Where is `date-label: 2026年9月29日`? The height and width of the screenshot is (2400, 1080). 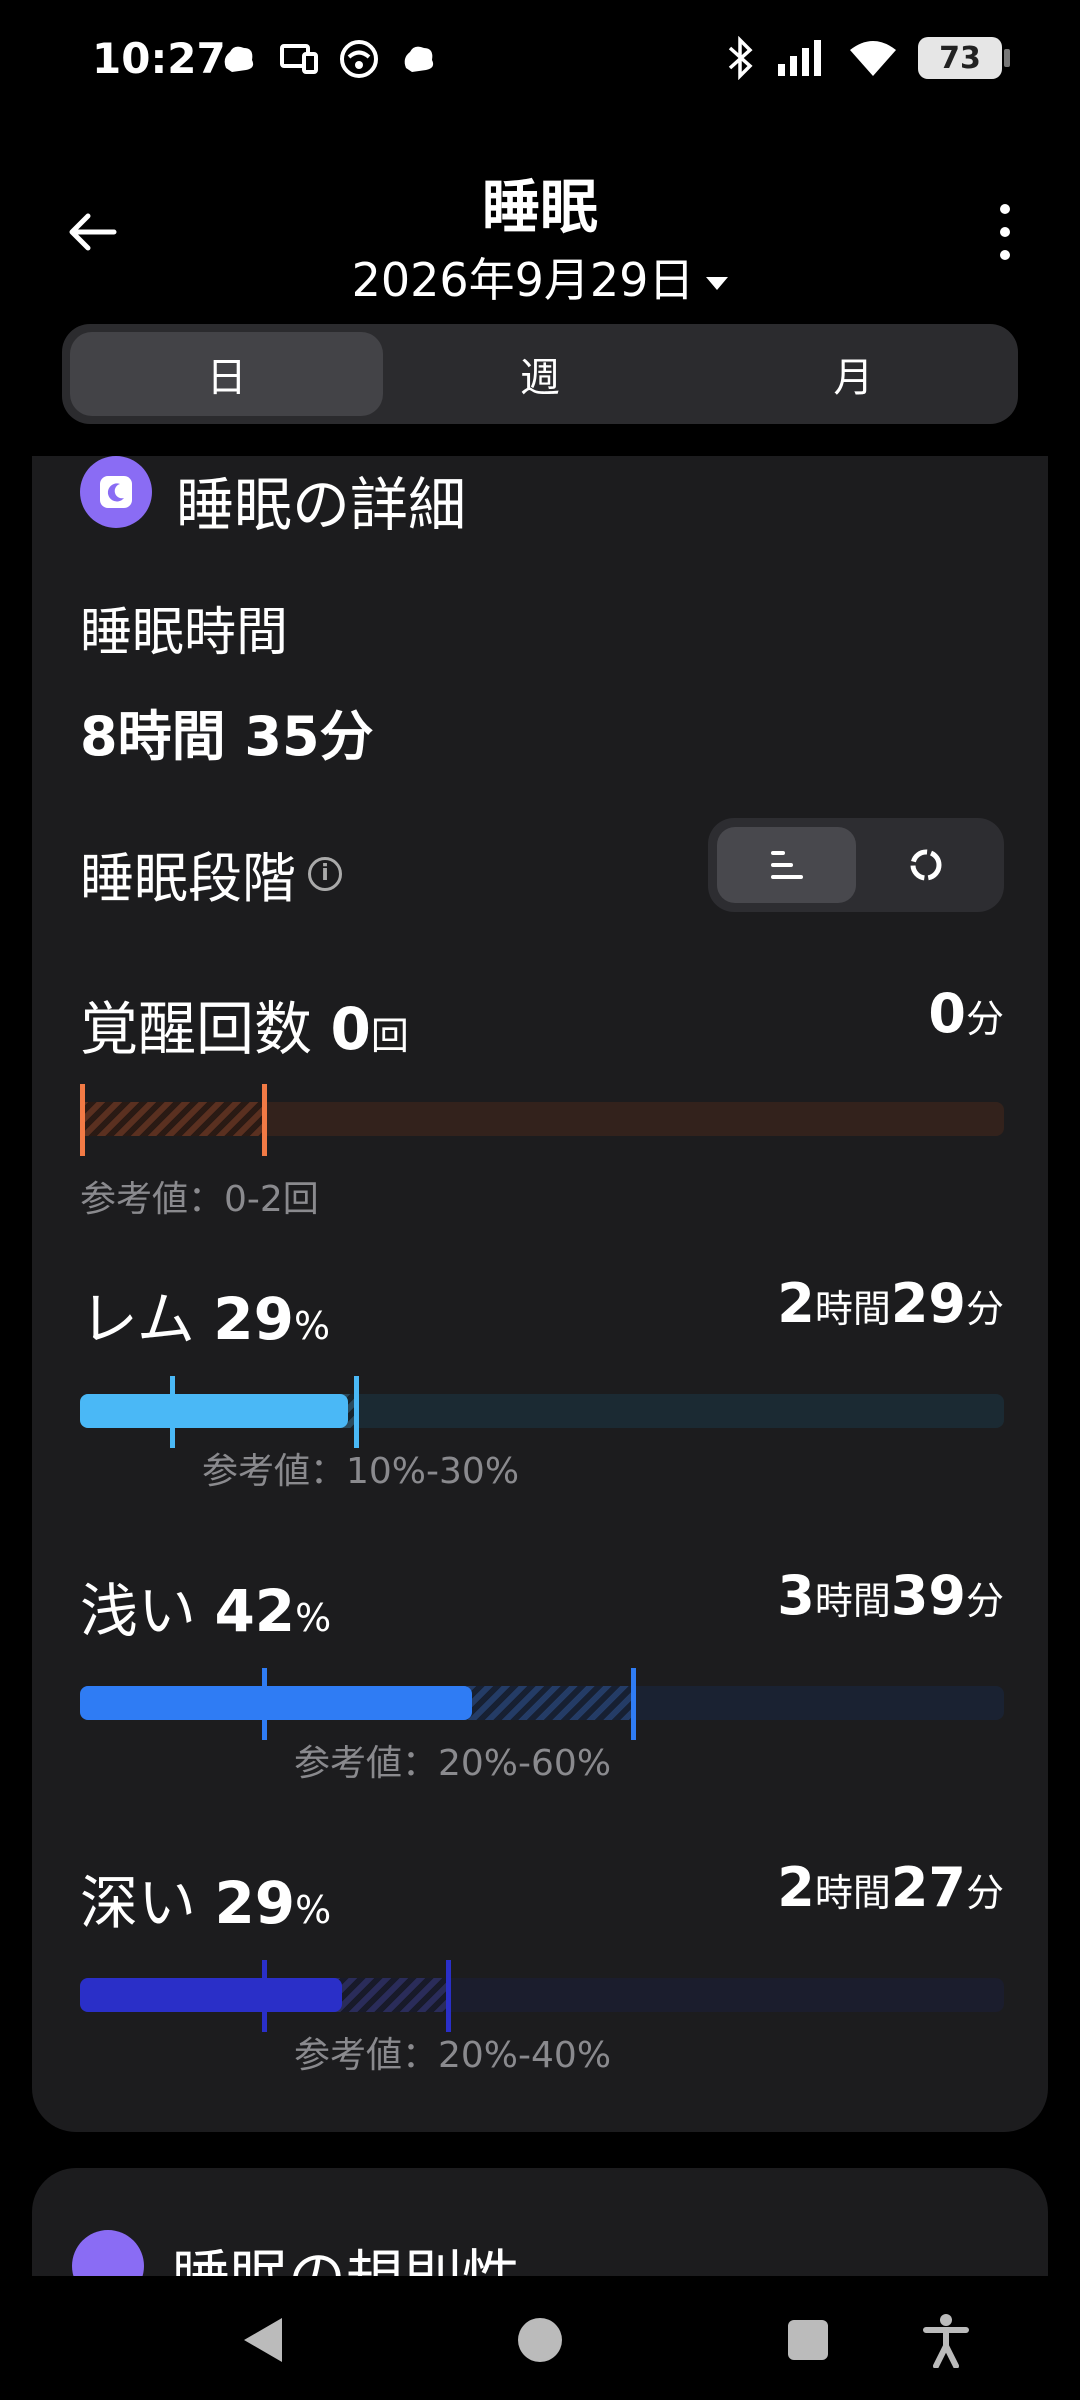 date-label: 2026年9月29日 is located at coordinates (523, 280).